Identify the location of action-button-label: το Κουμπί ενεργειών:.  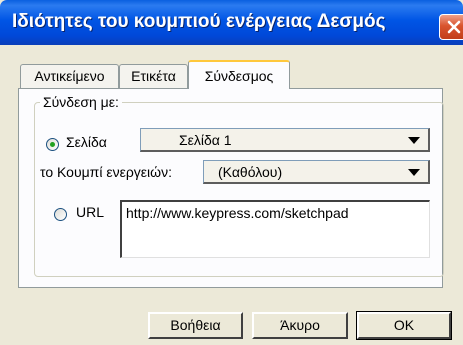
(106, 172).